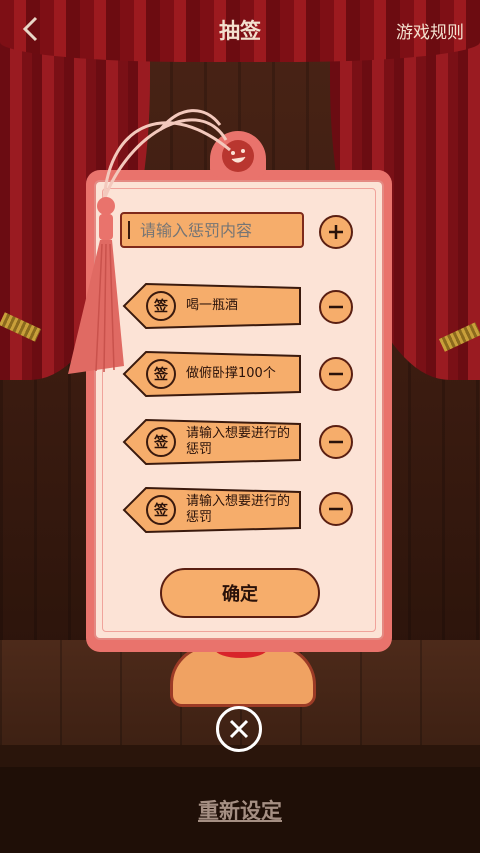  What do you see at coordinates (96, 286) in the screenshot?
I see `tassel-icon` at bounding box center [96, 286].